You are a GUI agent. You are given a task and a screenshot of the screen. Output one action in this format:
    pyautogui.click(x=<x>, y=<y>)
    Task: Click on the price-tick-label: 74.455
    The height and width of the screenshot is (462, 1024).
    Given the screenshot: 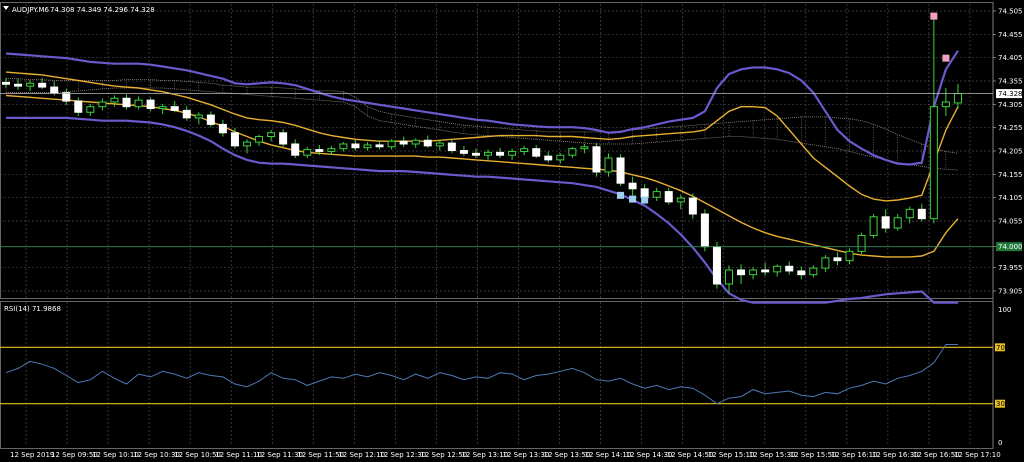 What is the action you would take?
    pyautogui.click(x=1010, y=35)
    